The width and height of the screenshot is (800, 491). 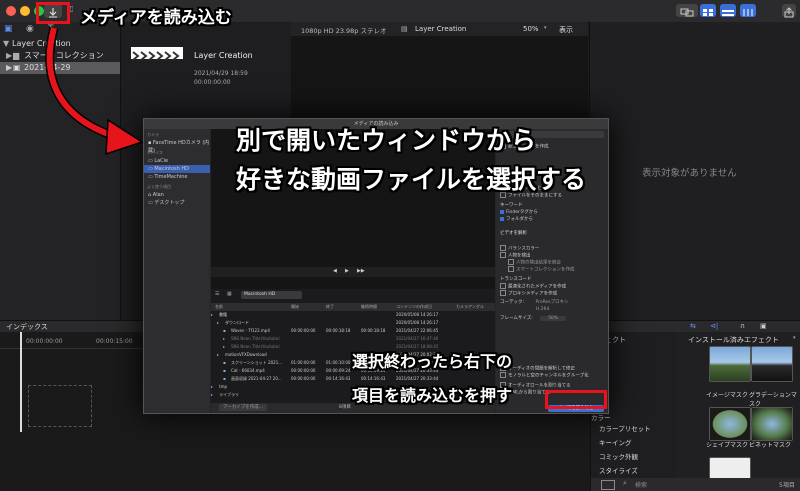 I want to click on proxy-media-option: プロキシメディアを作成, so click(x=553, y=293).